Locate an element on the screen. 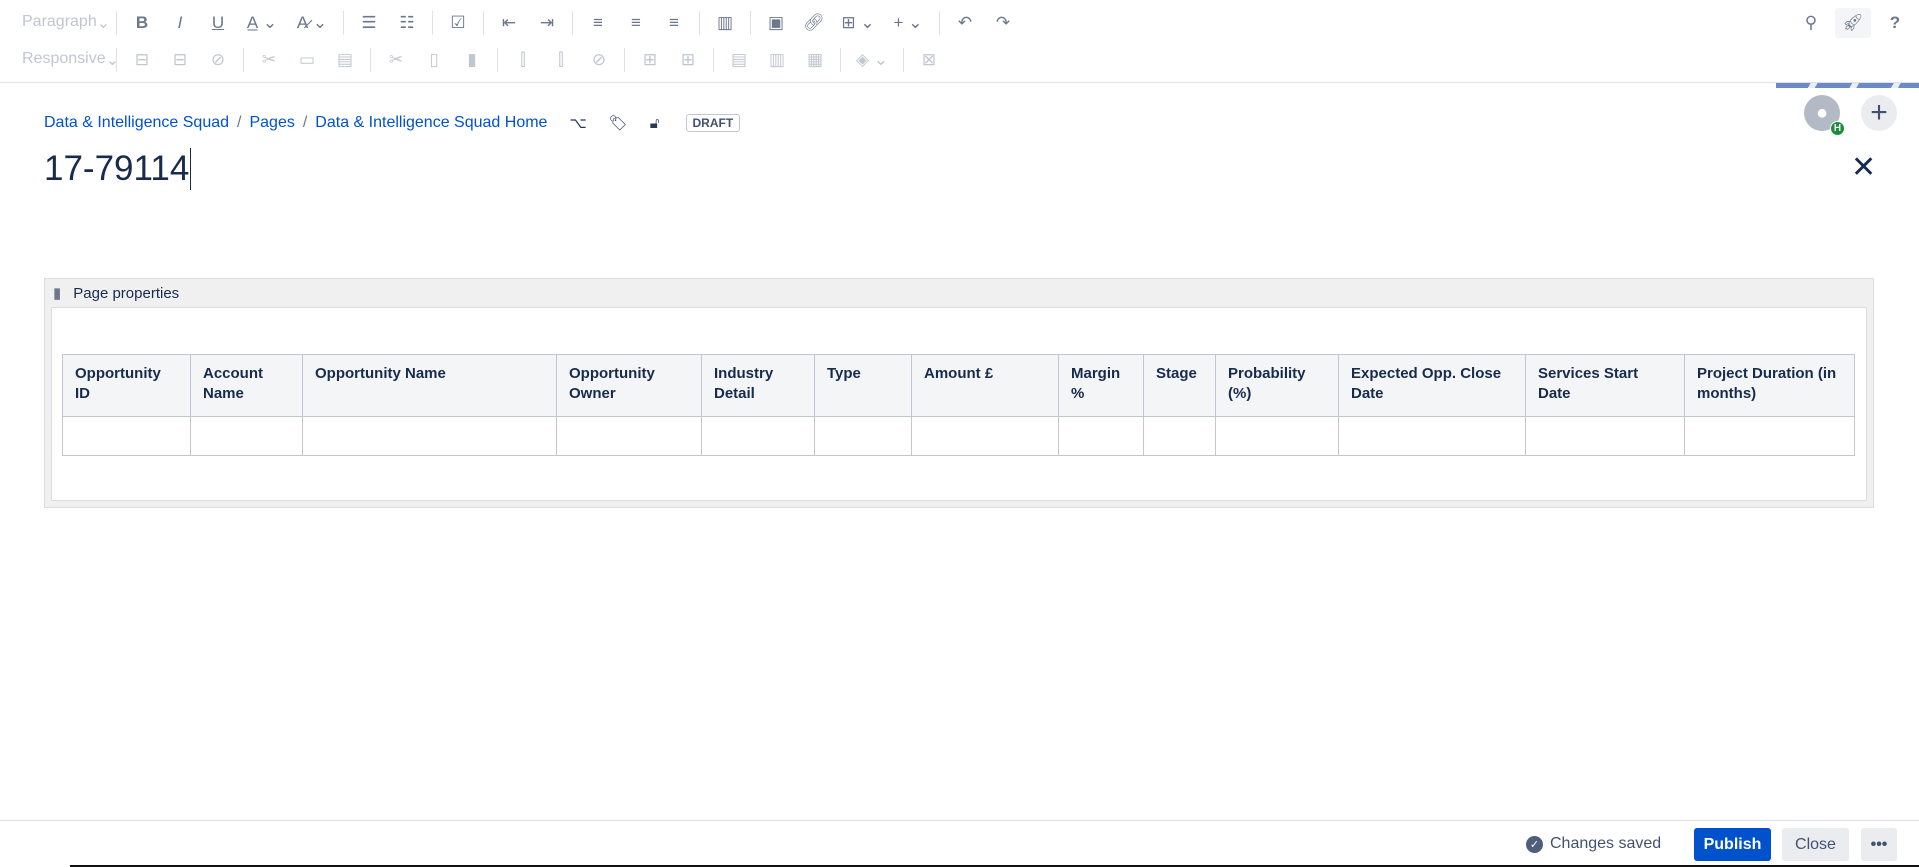 The height and width of the screenshot is (867, 1919). breadcrumb-pages: Pages is located at coordinates (271, 123).